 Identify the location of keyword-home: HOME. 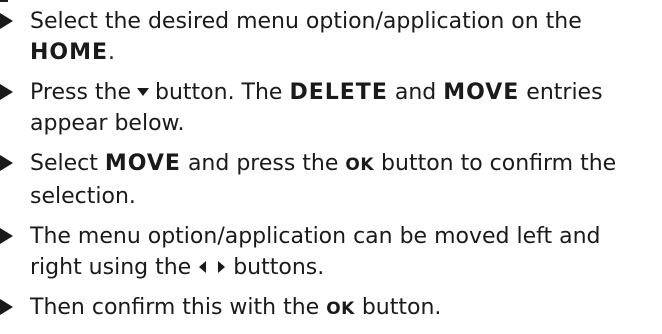
(69, 52).